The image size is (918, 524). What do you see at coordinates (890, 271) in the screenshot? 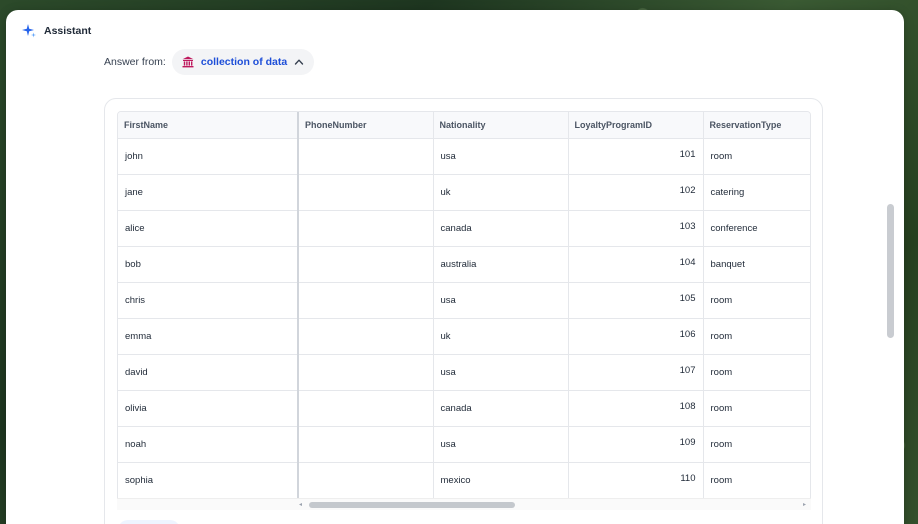
I see `vertical-scroll-thumb` at bounding box center [890, 271].